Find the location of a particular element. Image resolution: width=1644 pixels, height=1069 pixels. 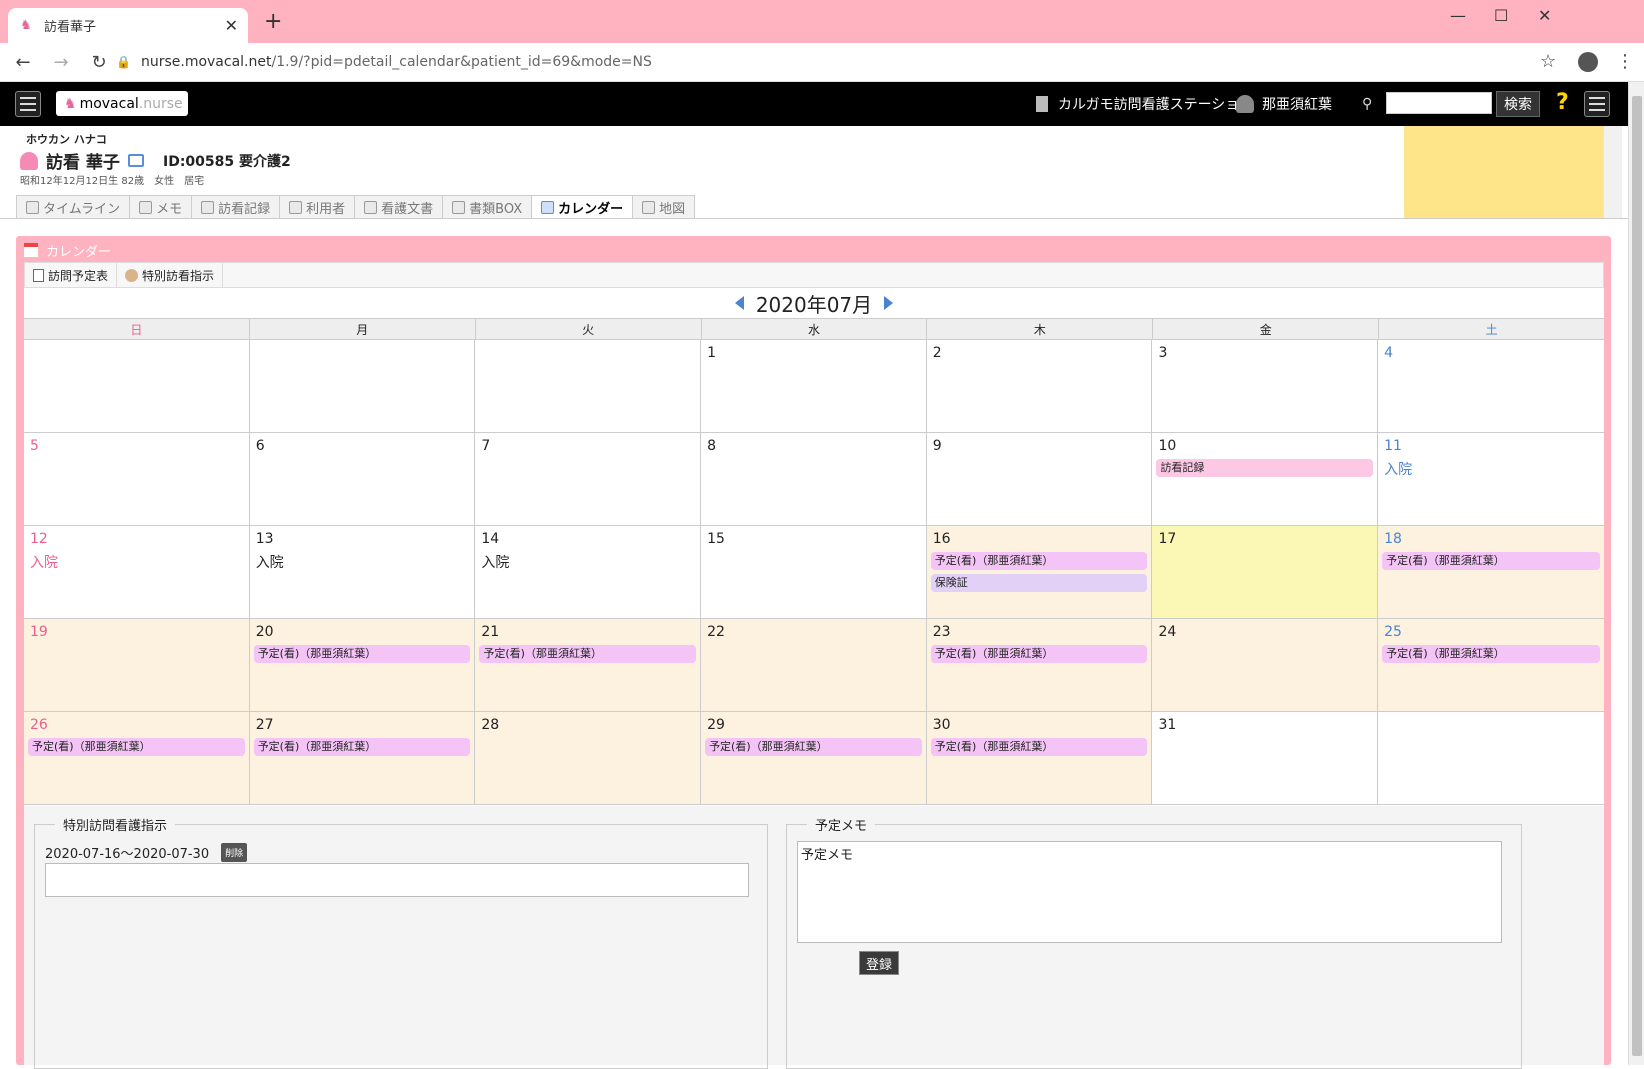

station-name: カルガモ訪問看護ステーション is located at coordinates (1144, 104).